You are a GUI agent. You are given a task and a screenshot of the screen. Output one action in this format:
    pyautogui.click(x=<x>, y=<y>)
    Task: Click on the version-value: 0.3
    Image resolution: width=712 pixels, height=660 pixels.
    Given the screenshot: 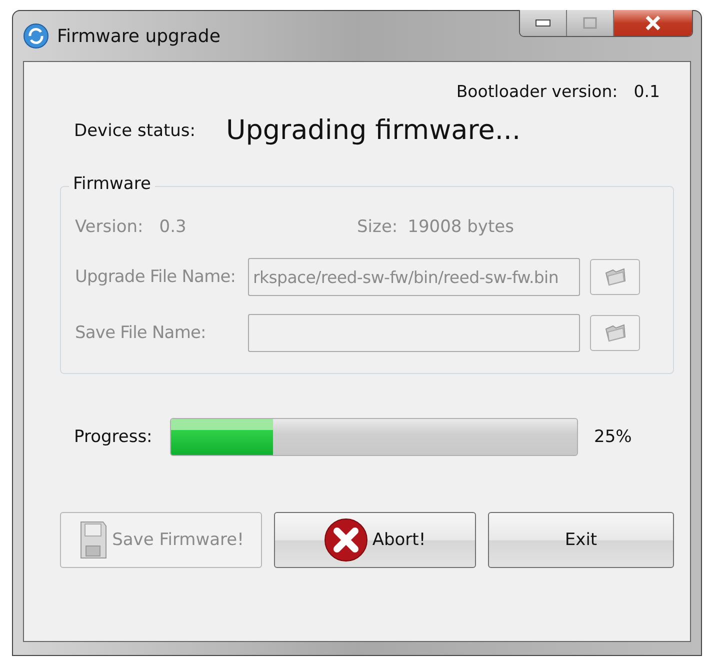 What is the action you would take?
    pyautogui.click(x=172, y=227)
    